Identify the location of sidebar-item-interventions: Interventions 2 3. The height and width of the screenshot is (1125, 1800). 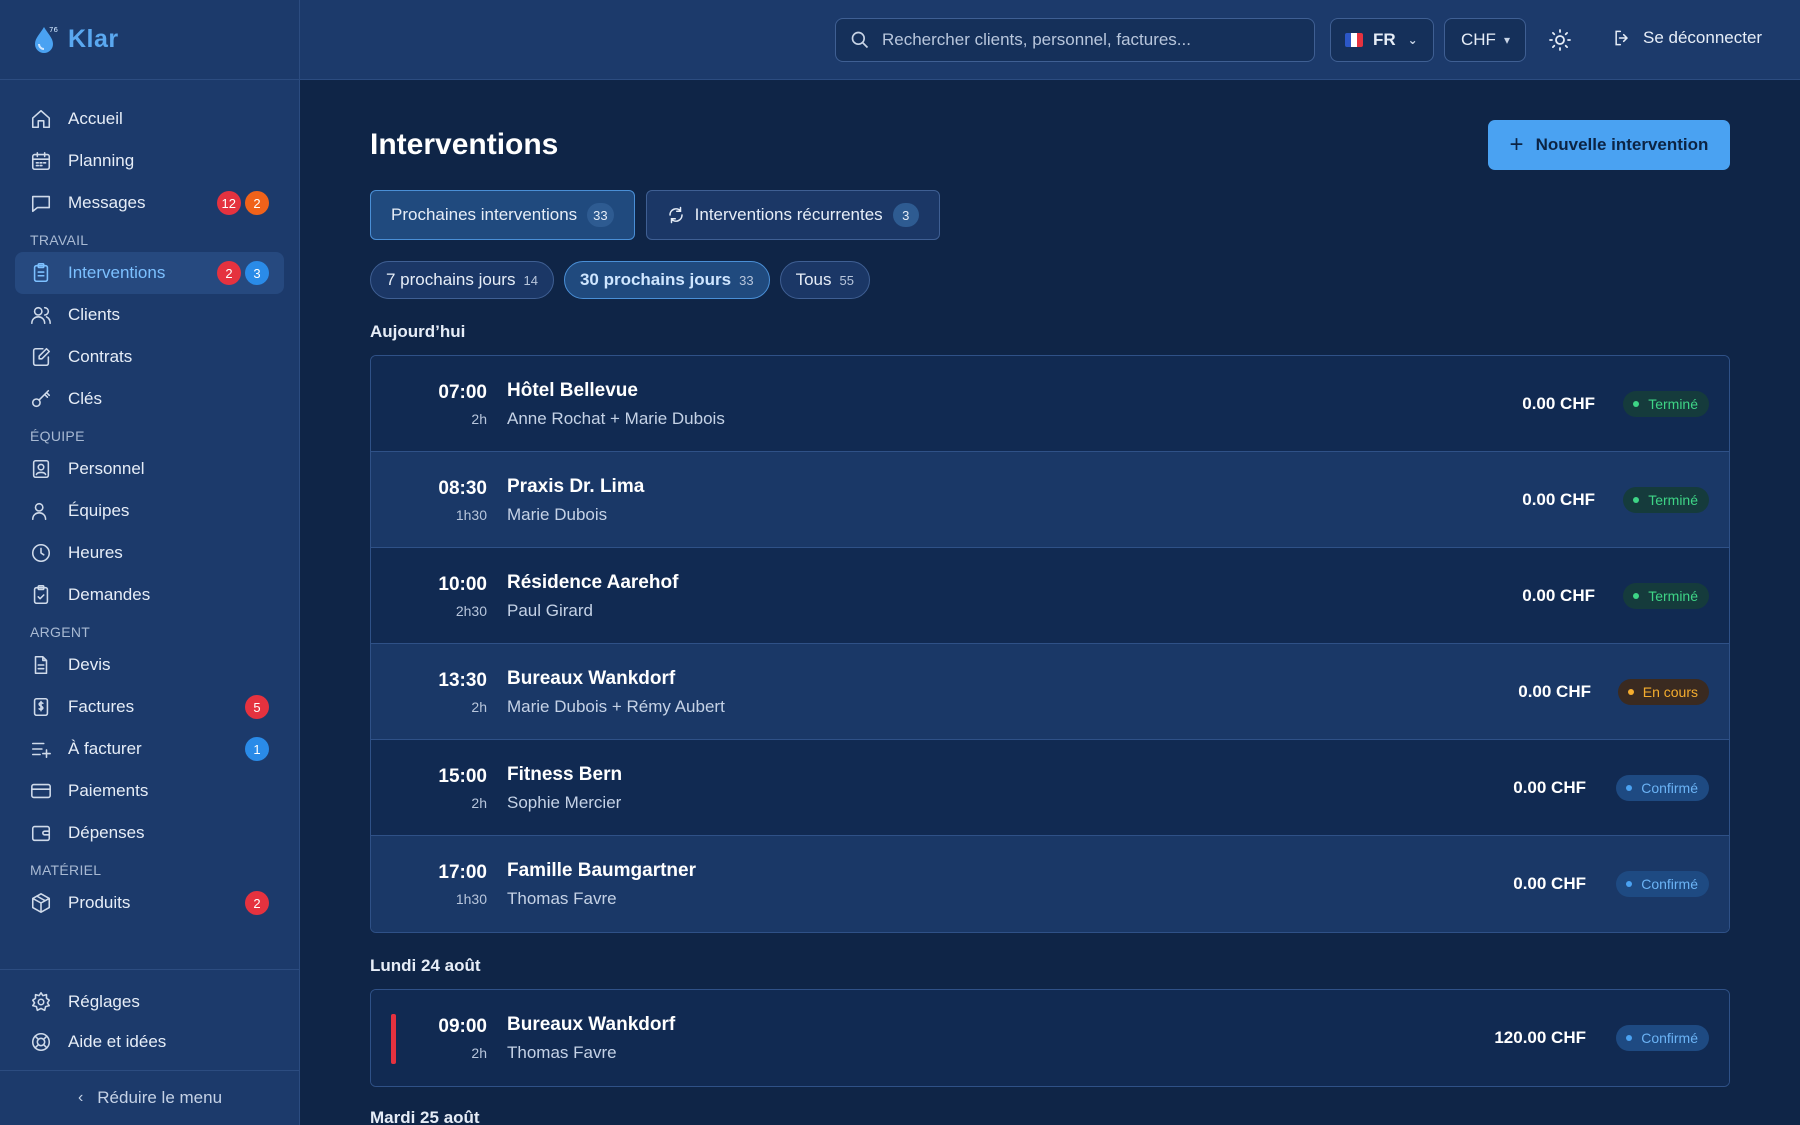
(149, 273).